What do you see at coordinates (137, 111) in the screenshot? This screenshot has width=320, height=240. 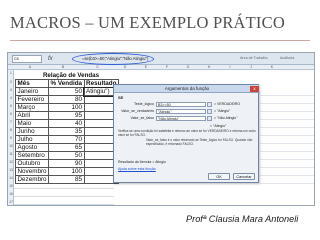 I see `arg-label: Valor_se_verdadeiro` at bounding box center [137, 111].